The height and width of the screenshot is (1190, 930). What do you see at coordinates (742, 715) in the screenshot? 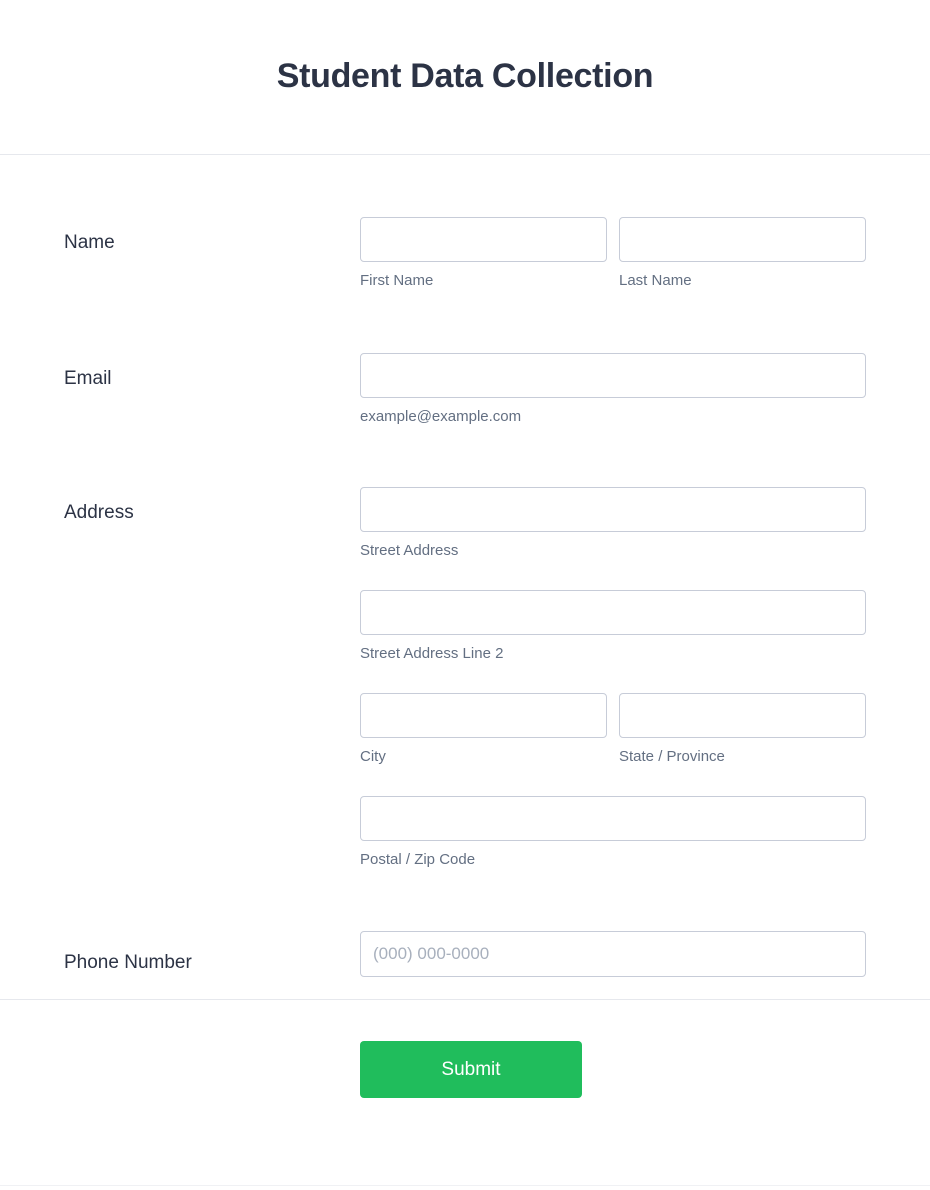
I see `state-province-input` at bounding box center [742, 715].